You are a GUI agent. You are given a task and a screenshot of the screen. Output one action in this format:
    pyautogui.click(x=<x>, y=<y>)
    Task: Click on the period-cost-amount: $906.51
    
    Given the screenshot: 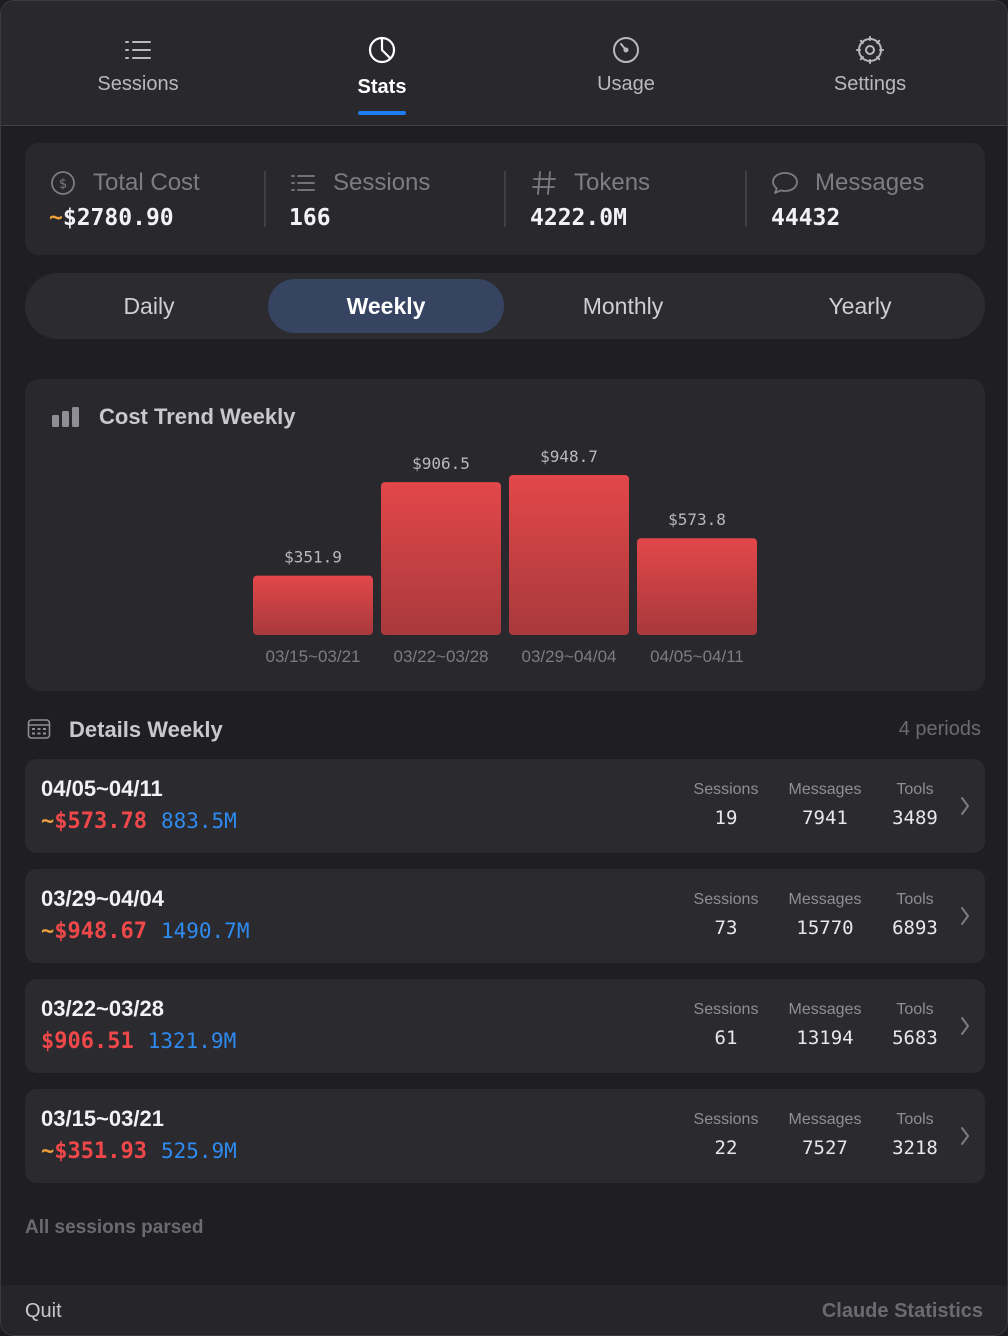 What is the action you would take?
    pyautogui.click(x=87, y=1041)
    